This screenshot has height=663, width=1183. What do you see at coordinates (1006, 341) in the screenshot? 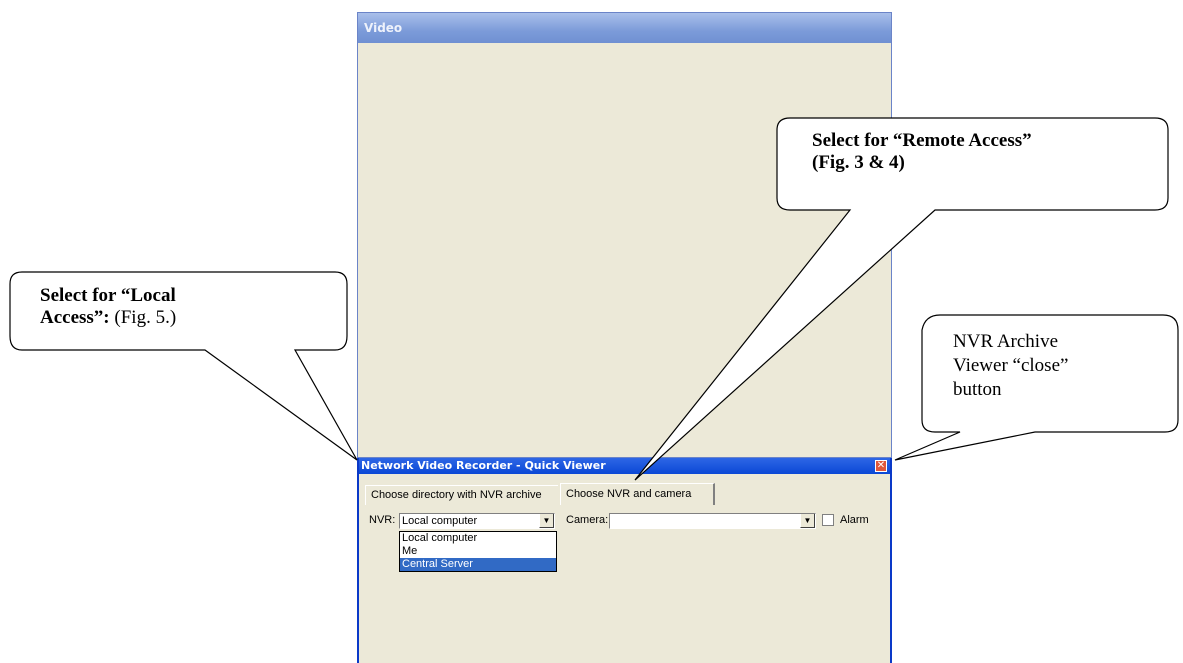
I see `close-callout-line1: NVR Archive` at bounding box center [1006, 341].